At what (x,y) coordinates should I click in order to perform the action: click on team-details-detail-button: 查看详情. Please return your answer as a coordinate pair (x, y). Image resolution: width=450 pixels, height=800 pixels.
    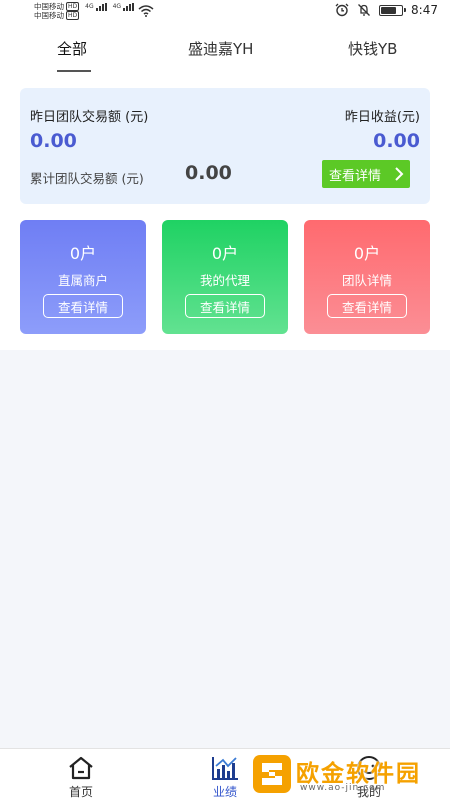
    Looking at the image, I should click on (367, 306).